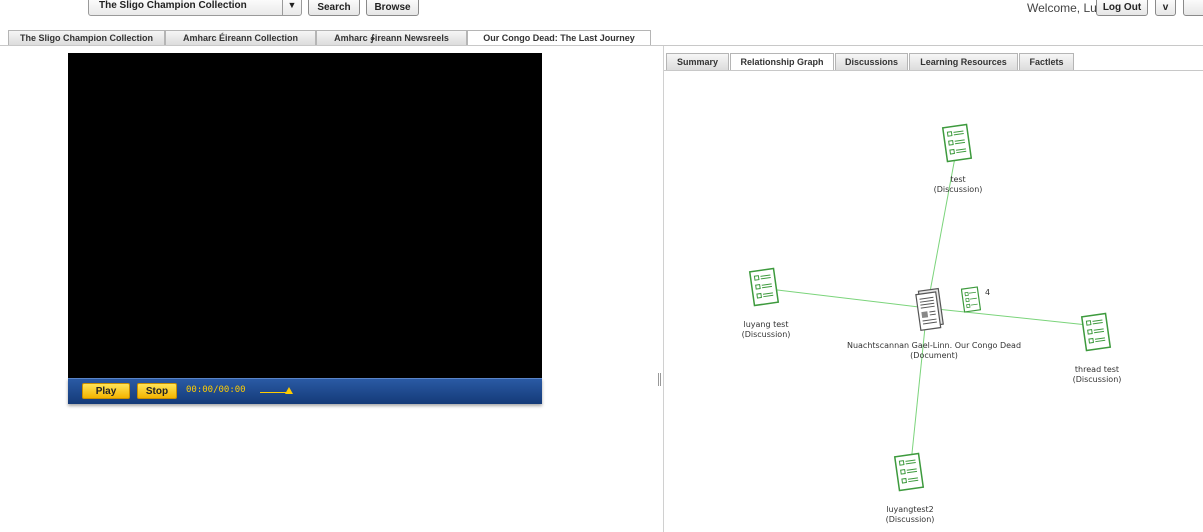 The image size is (1203, 532). What do you see at coordinates (934, 345) in the screenshot?
I see `node-name: Nuachtscannan Gael-Linn. Our Congo Dead` at bounding box center [934, 345].